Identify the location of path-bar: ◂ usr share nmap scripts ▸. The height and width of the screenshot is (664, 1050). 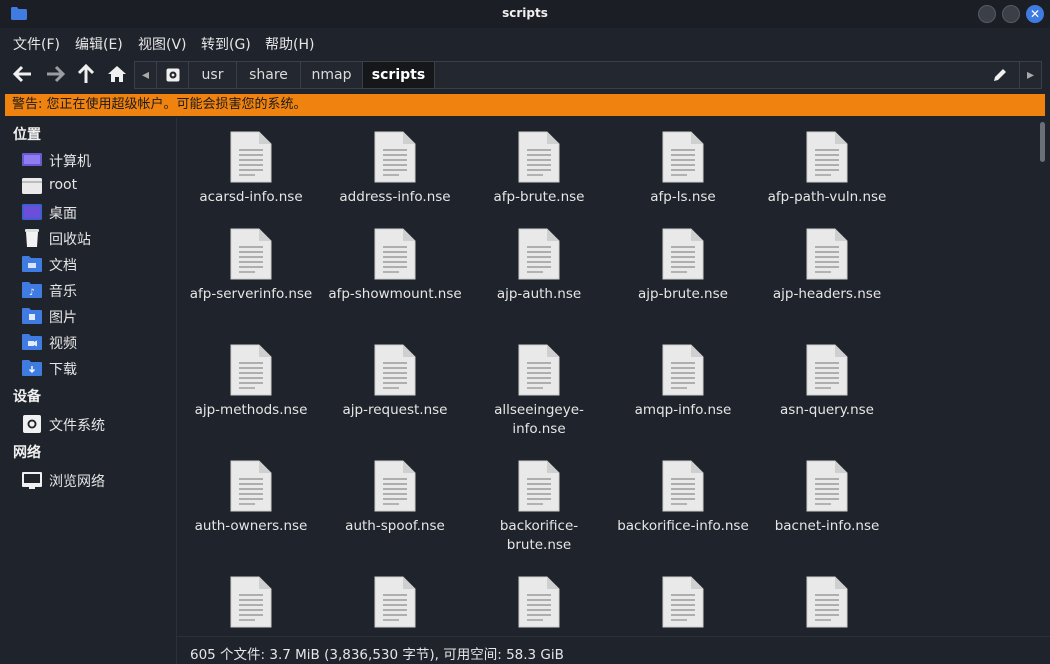
(588, 75).